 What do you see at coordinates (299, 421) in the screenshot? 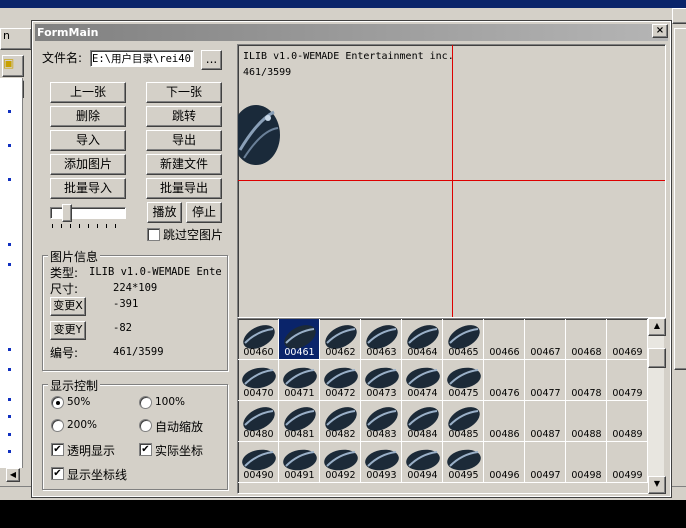
I see `thumbnail-cell: 00481` at bounding box center [299, 421].